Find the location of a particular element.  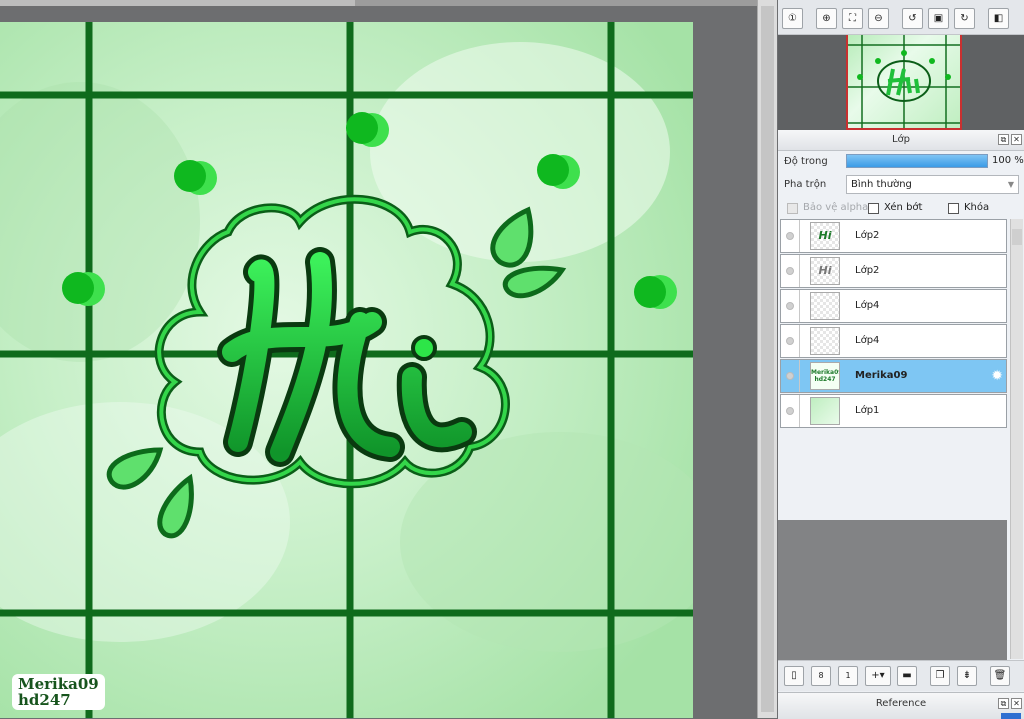

reset-rotation-icon: ▣ is located at coordinates (938, 18).